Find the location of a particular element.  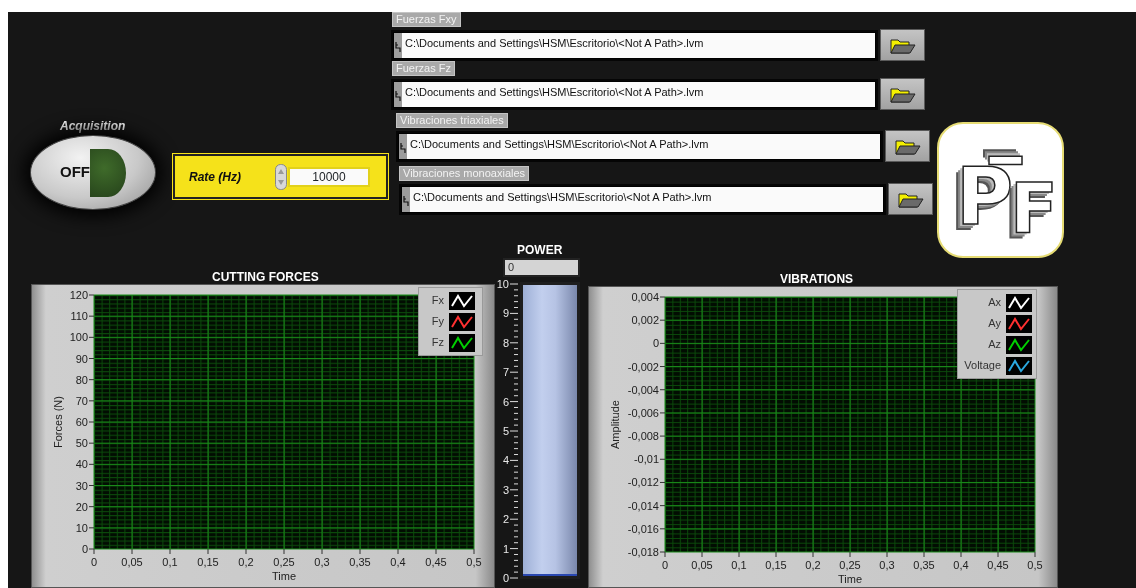

scale-label: 10 is located at coordinates (502, 284).